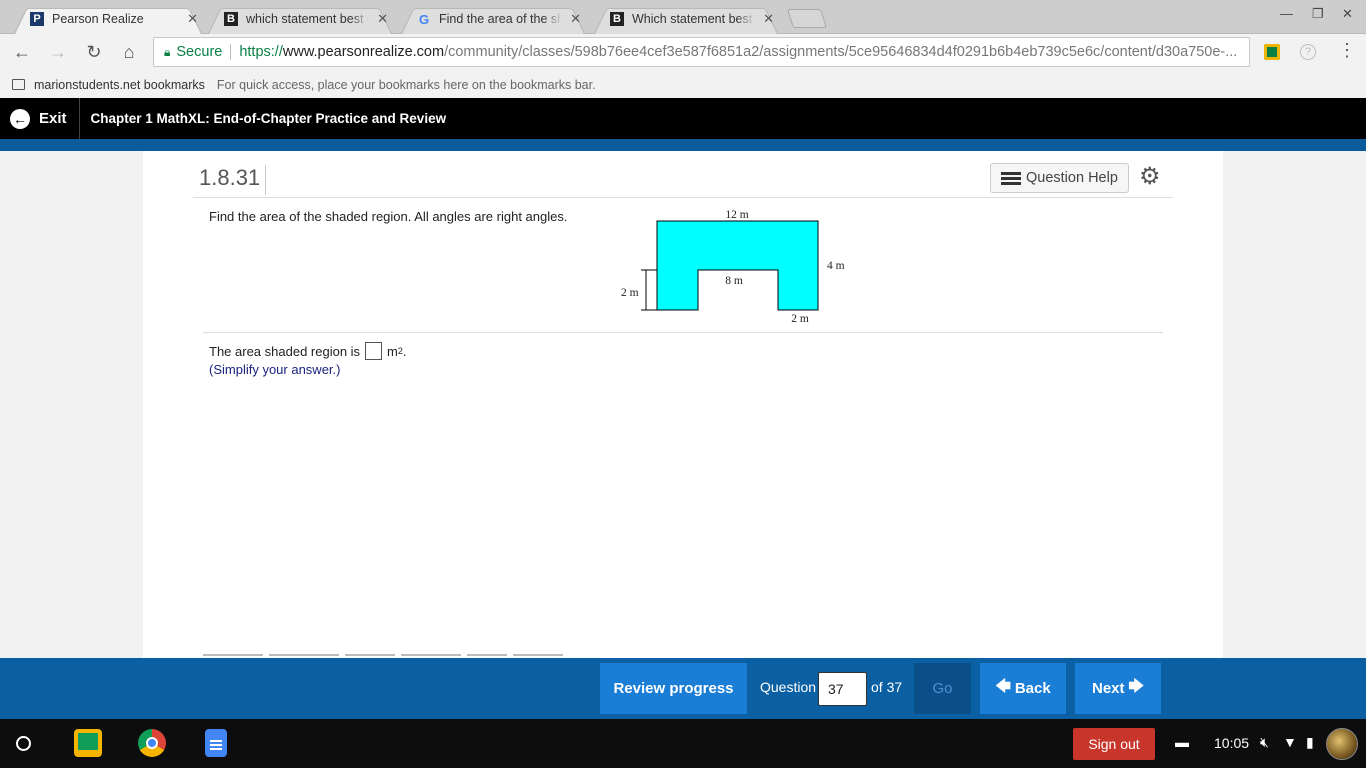 This screenshot has width=1366, height=768. Describe the element at coordinates (374, 351) in the screenshot. I see `answer-input` at that location.